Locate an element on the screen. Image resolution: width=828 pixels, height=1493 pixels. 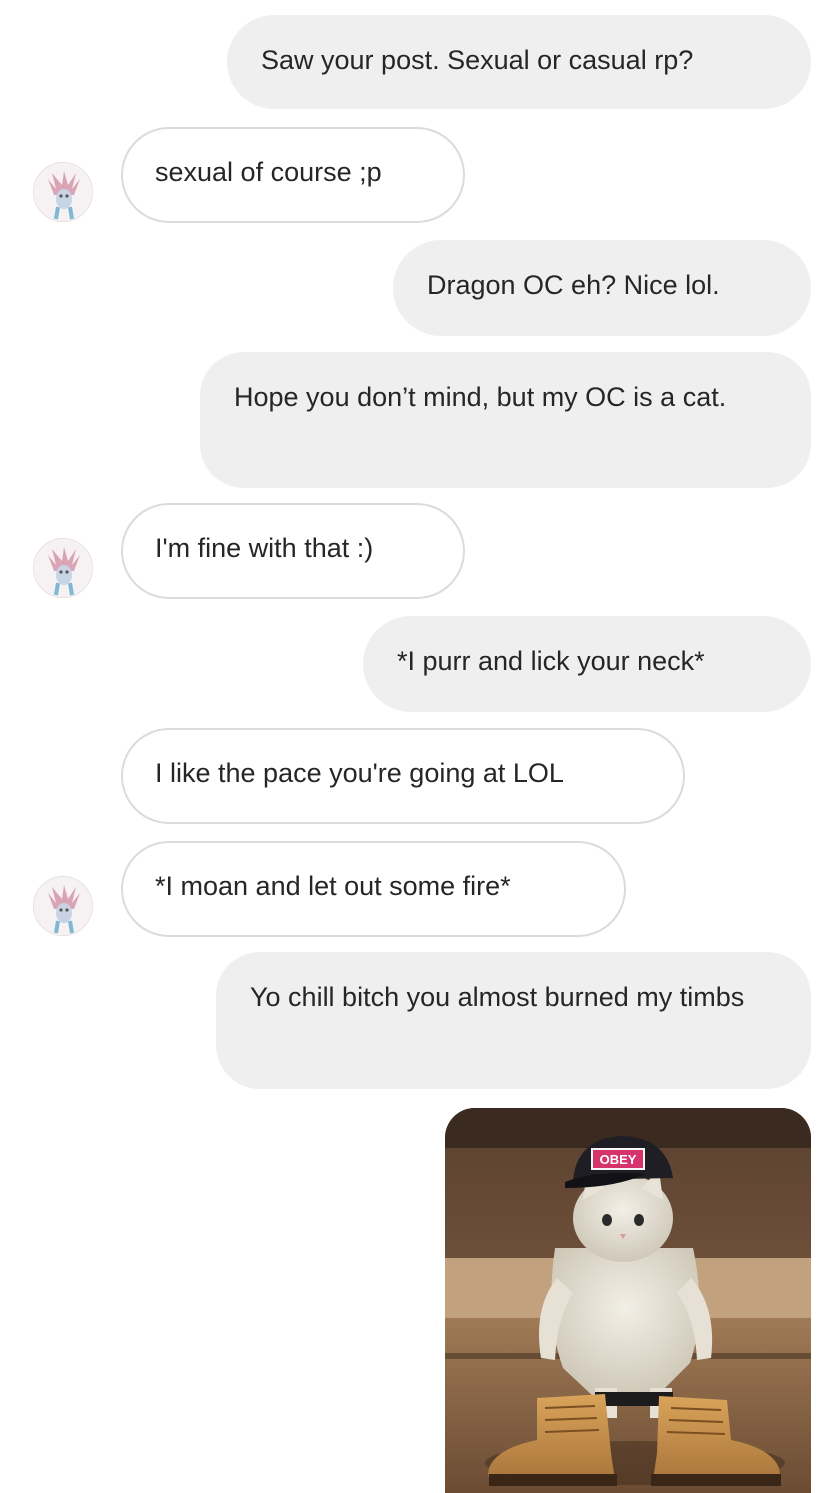
sent-message: Dragon OC eh? Nice lol. is located at coordinates (602, 288).